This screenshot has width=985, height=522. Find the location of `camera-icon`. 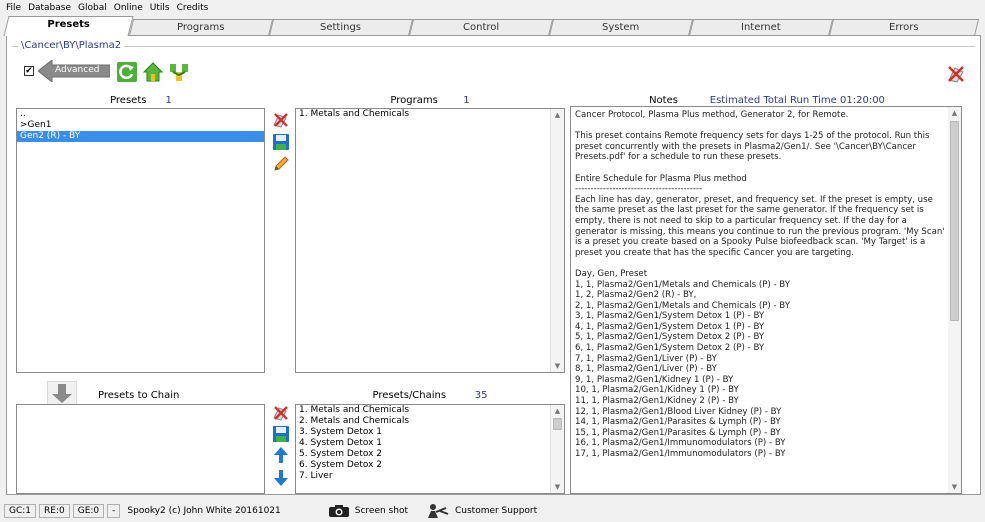

camera-icon is located at coordinates (338, 511).